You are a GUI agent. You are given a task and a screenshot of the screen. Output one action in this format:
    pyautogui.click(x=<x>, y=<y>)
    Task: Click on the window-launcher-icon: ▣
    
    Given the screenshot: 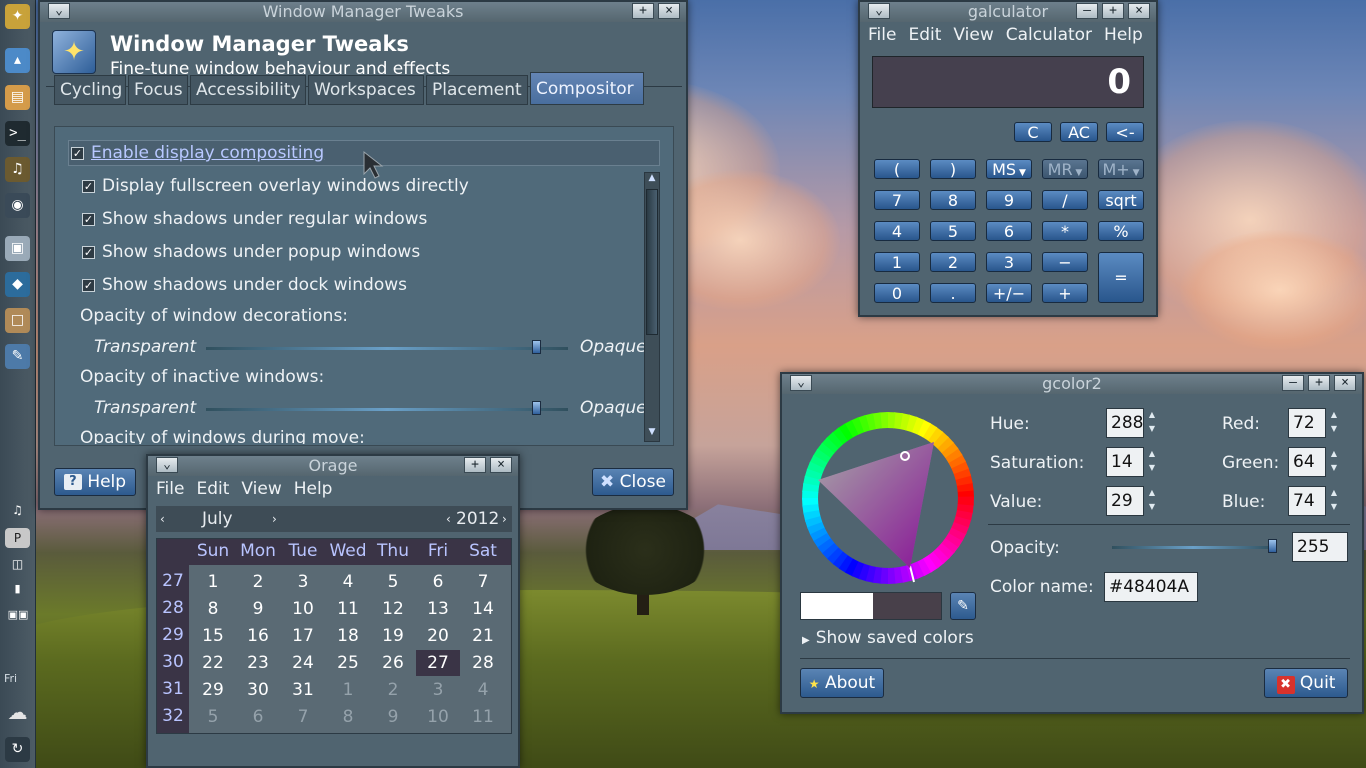 What is the action you would take?
    pyautogui.click(x=17, y=248)
    